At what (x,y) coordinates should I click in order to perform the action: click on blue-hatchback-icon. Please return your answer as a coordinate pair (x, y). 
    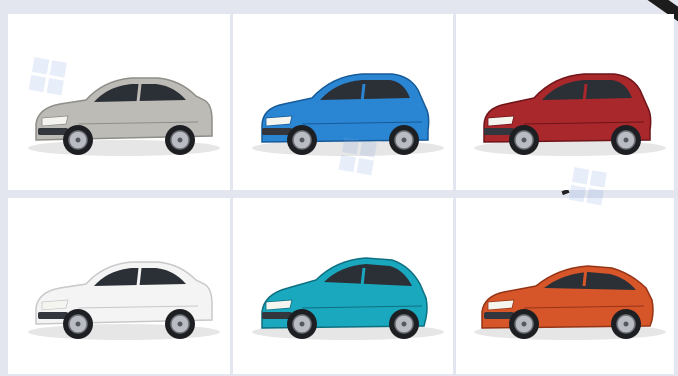
    Looking at the image, I should click on (348, 114).